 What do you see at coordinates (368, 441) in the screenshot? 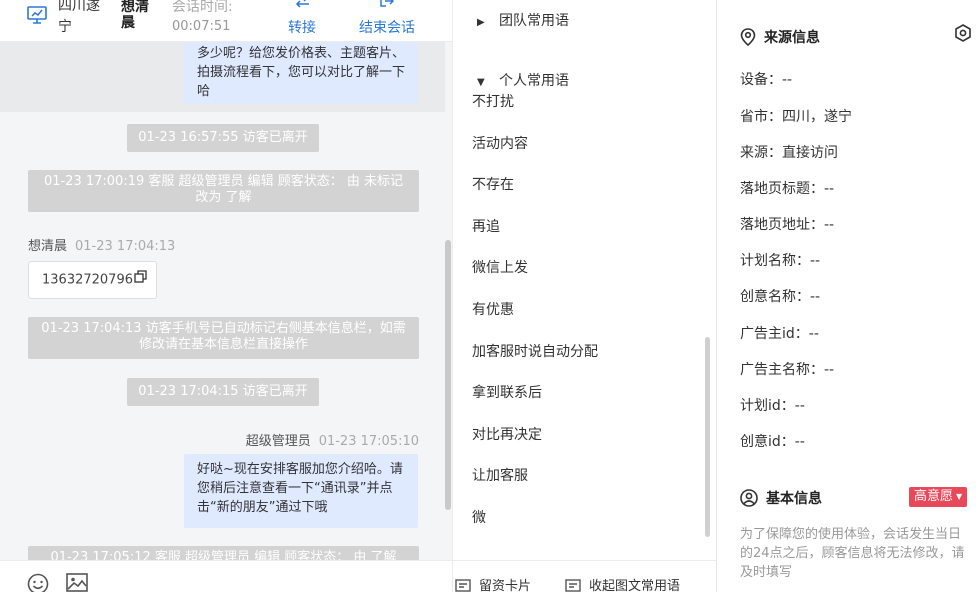
I see `agent-message-time: 01-23 17:05:10` at bounding box center [368, 441].